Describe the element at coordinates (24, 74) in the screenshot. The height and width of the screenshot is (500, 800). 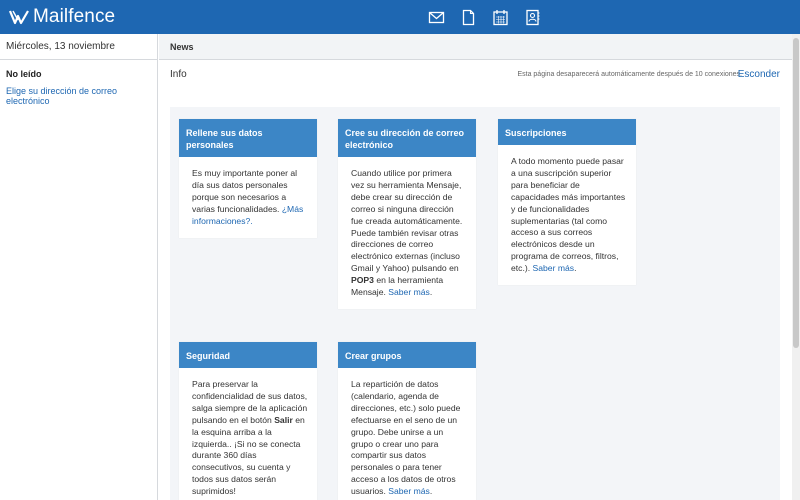
I see `unread-label: No leído` at that location.